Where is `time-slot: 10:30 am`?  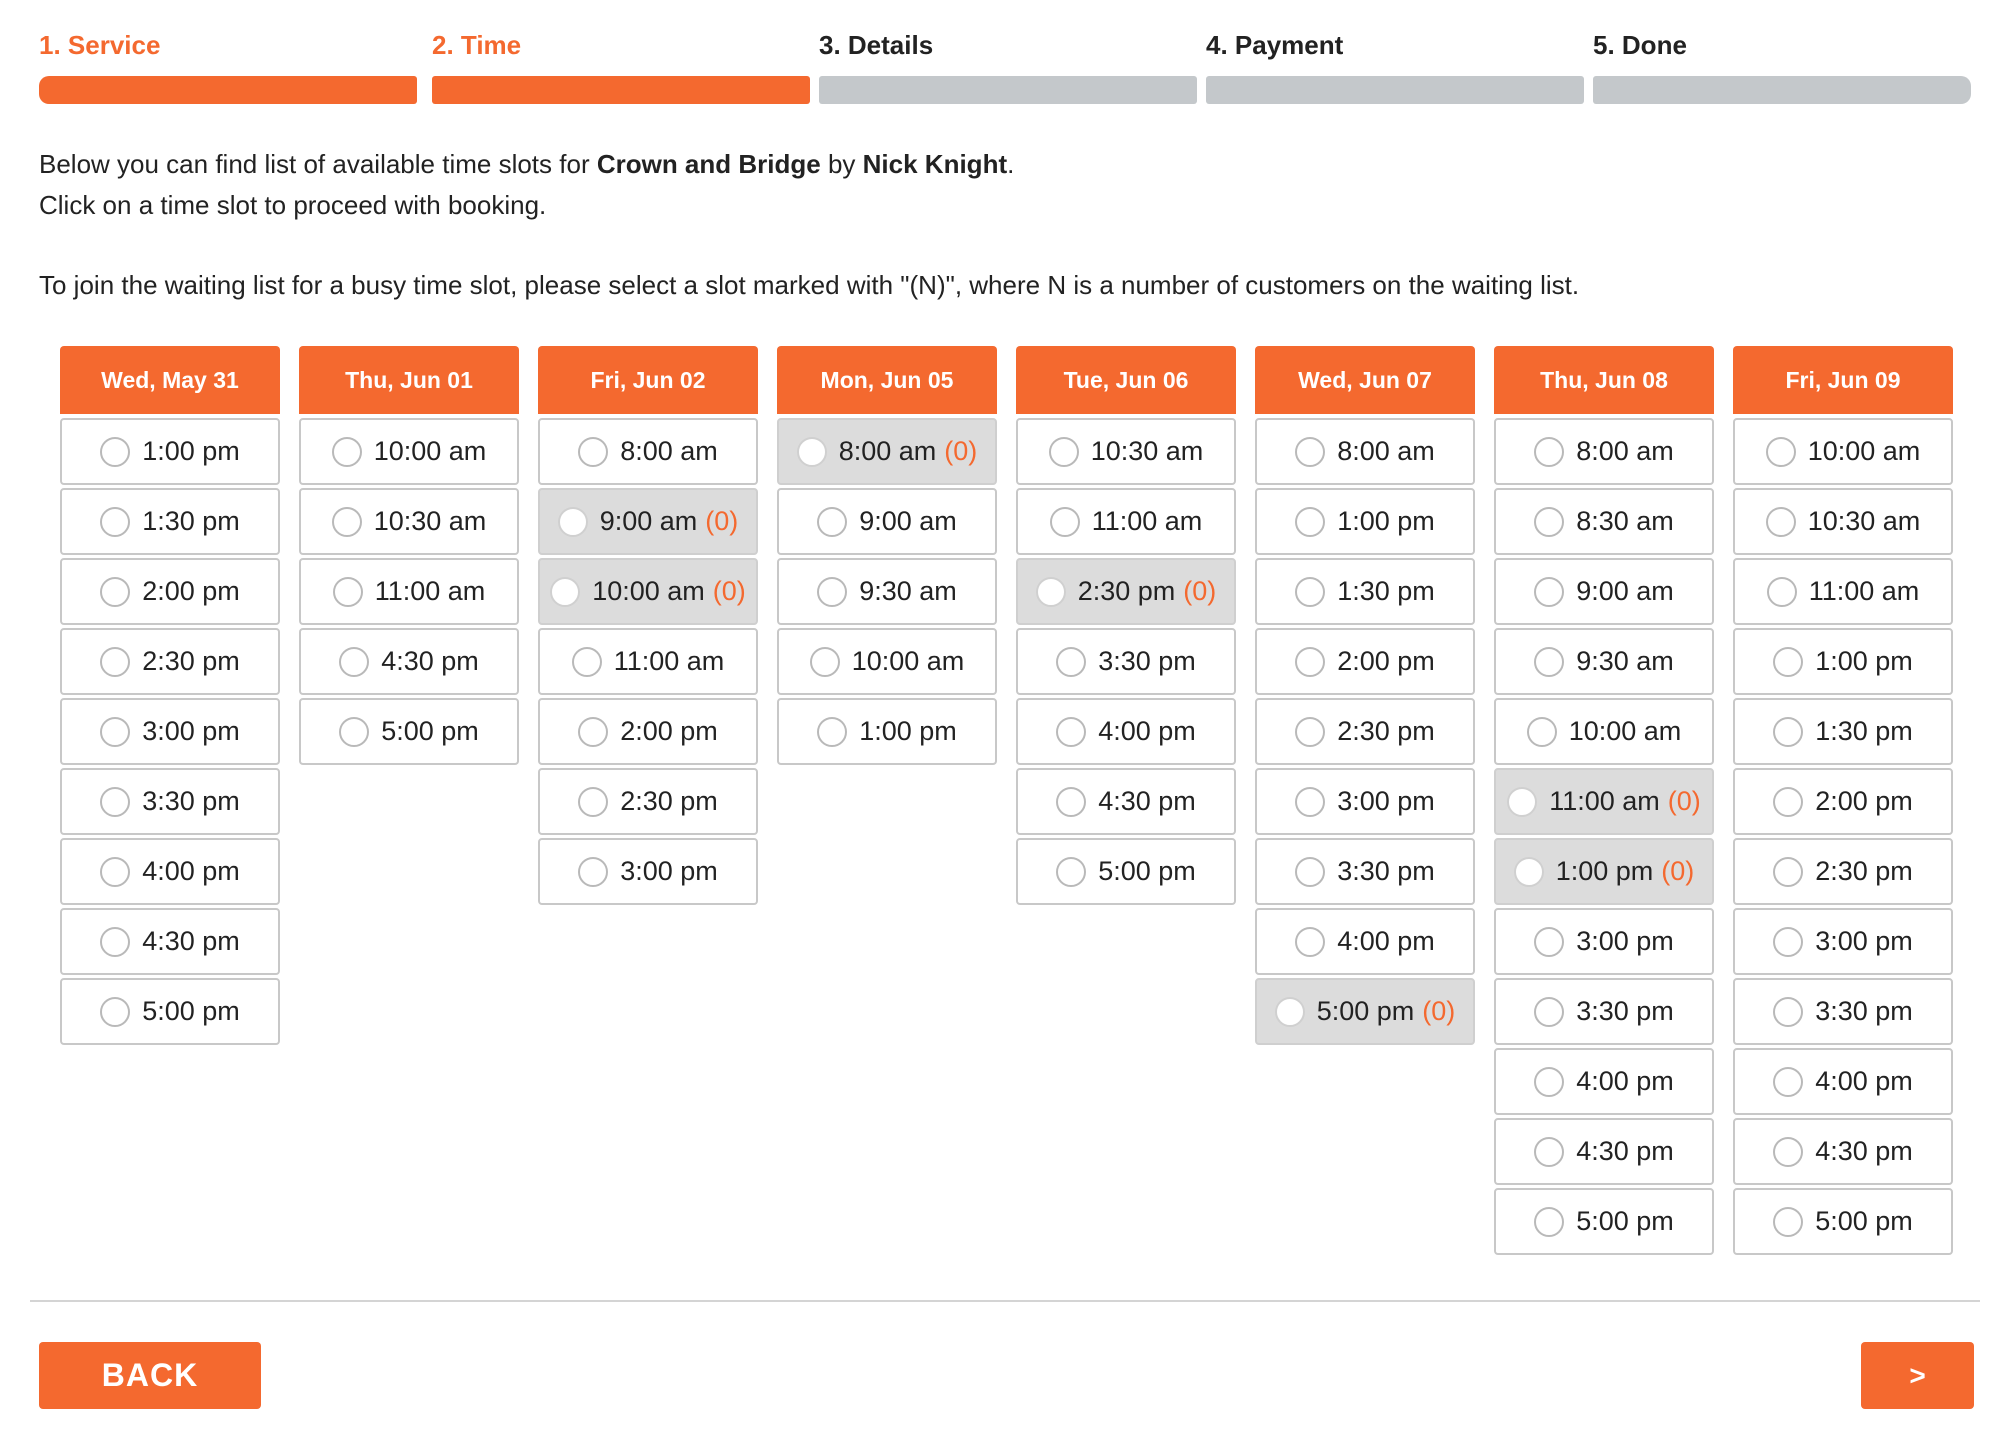
time-slot: 10:30 am is located at coordinates (409, 521).